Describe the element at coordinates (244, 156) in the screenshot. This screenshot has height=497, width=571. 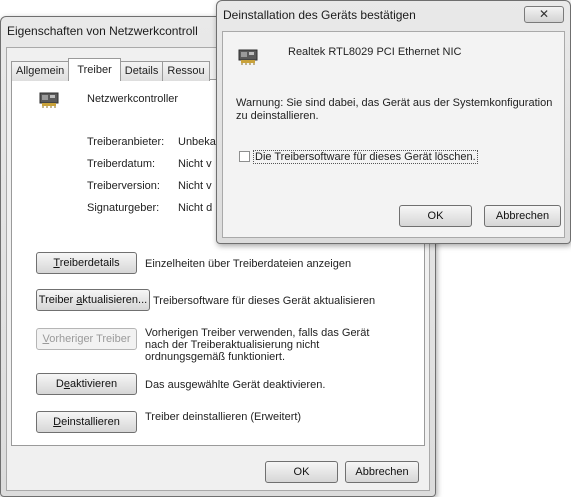
I see `delete-driver-checkbox` at that location.